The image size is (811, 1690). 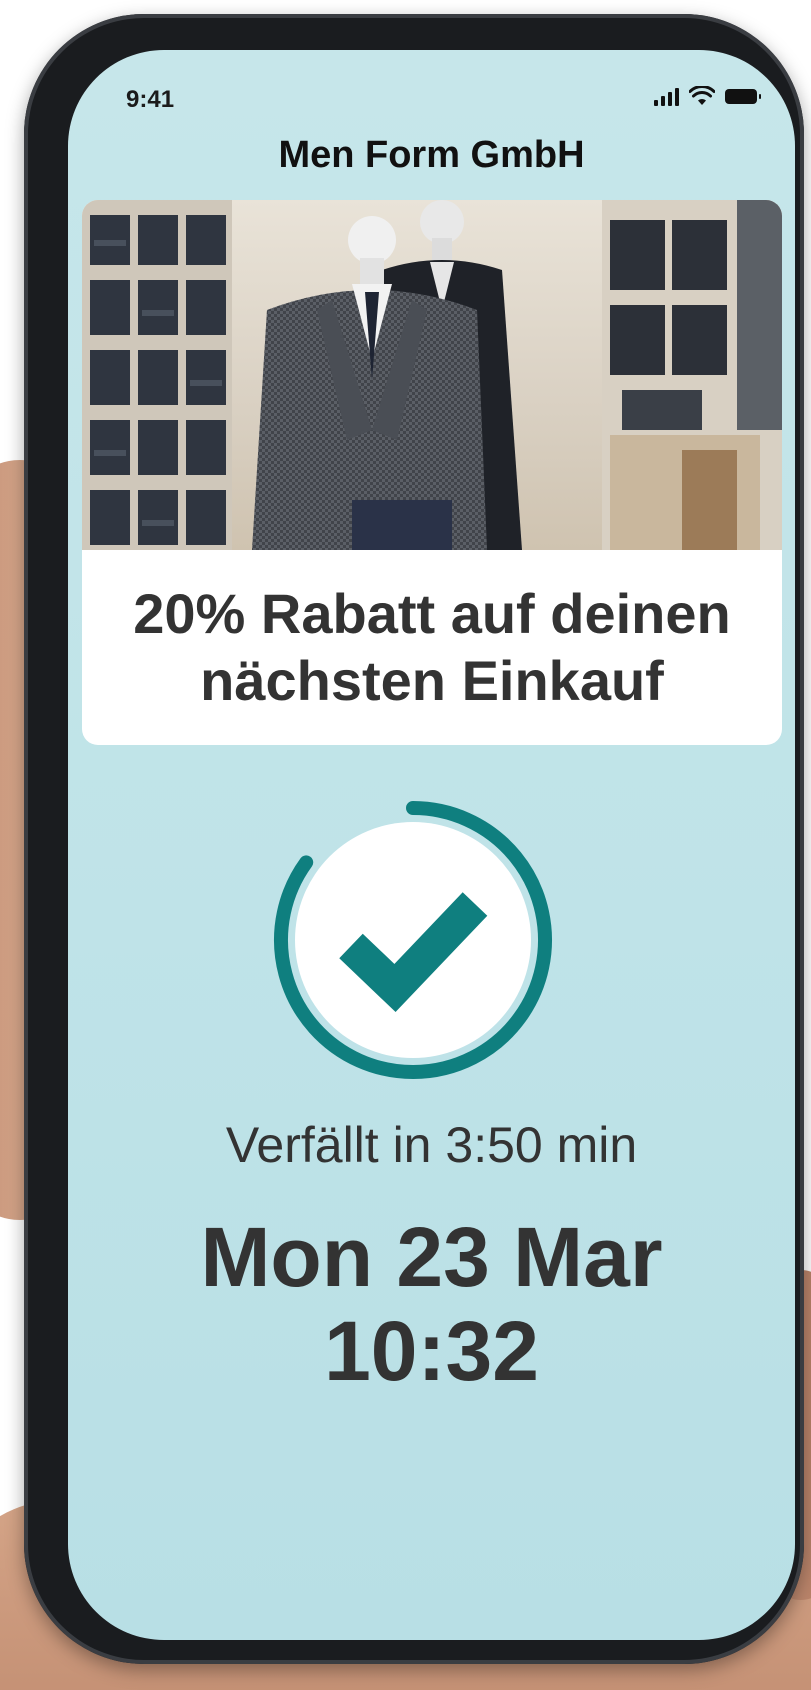 What do you see at coordinates (431, 1145) in the screenshot?
I see `countdown-text: Verfällt in 3:50 min` at bounding box center [431, 1145].